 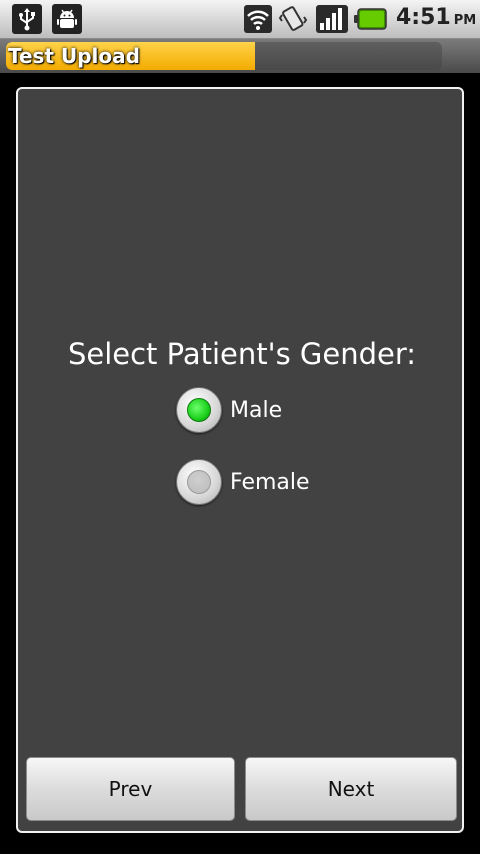 I want to click on android-debug-icon, so click(x=67, y=19).